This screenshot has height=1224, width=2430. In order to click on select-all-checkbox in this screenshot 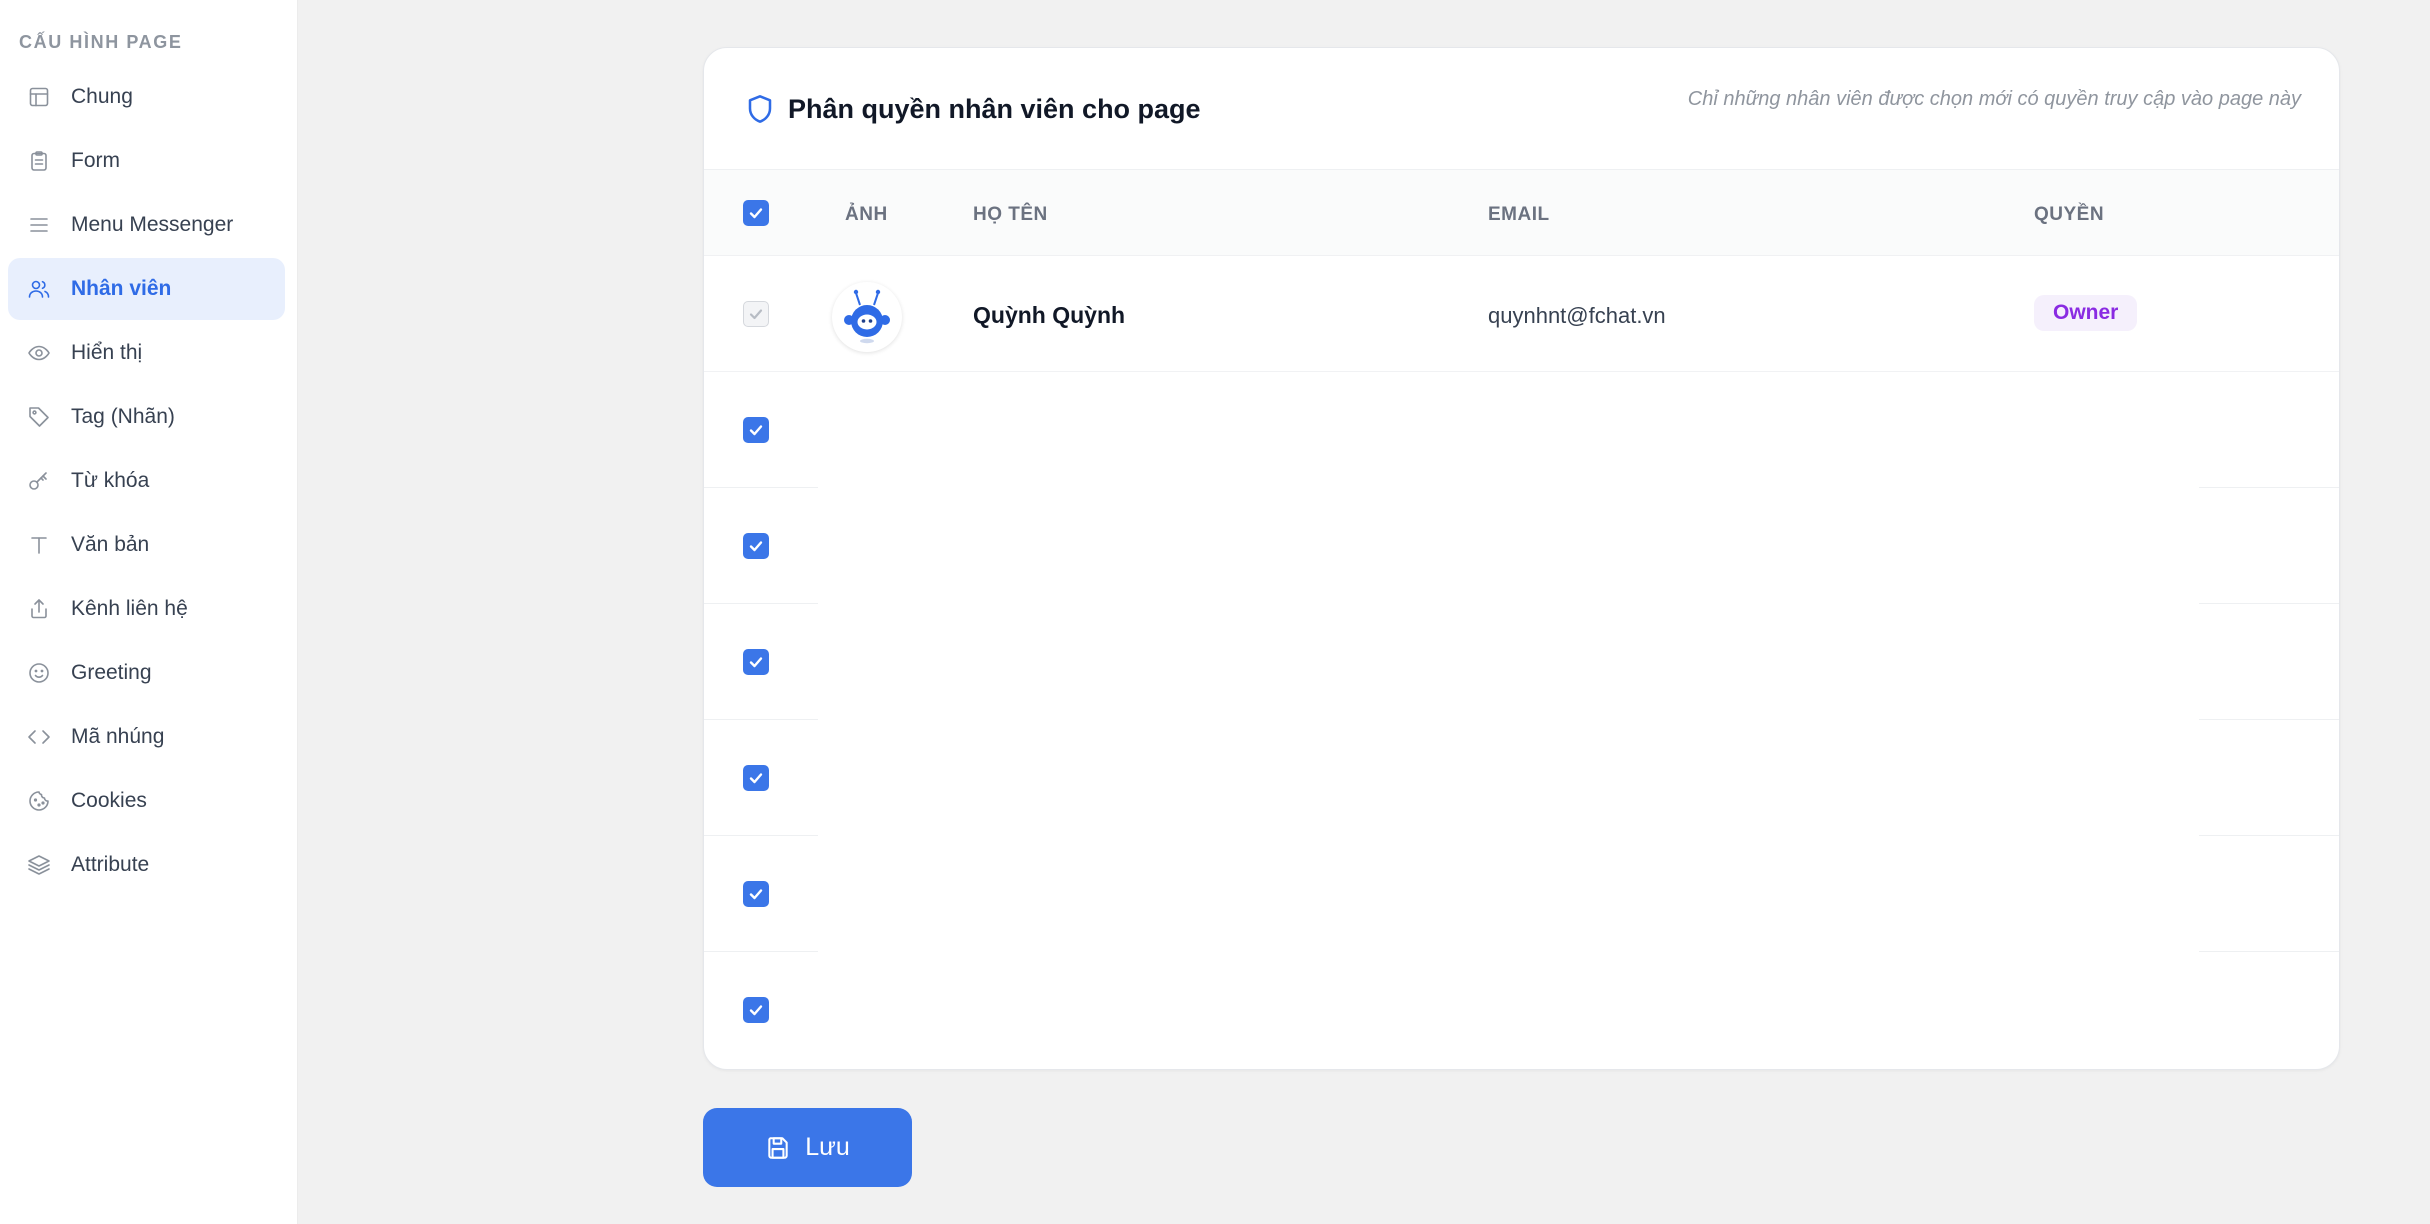, I will do `click(756, 213)`.